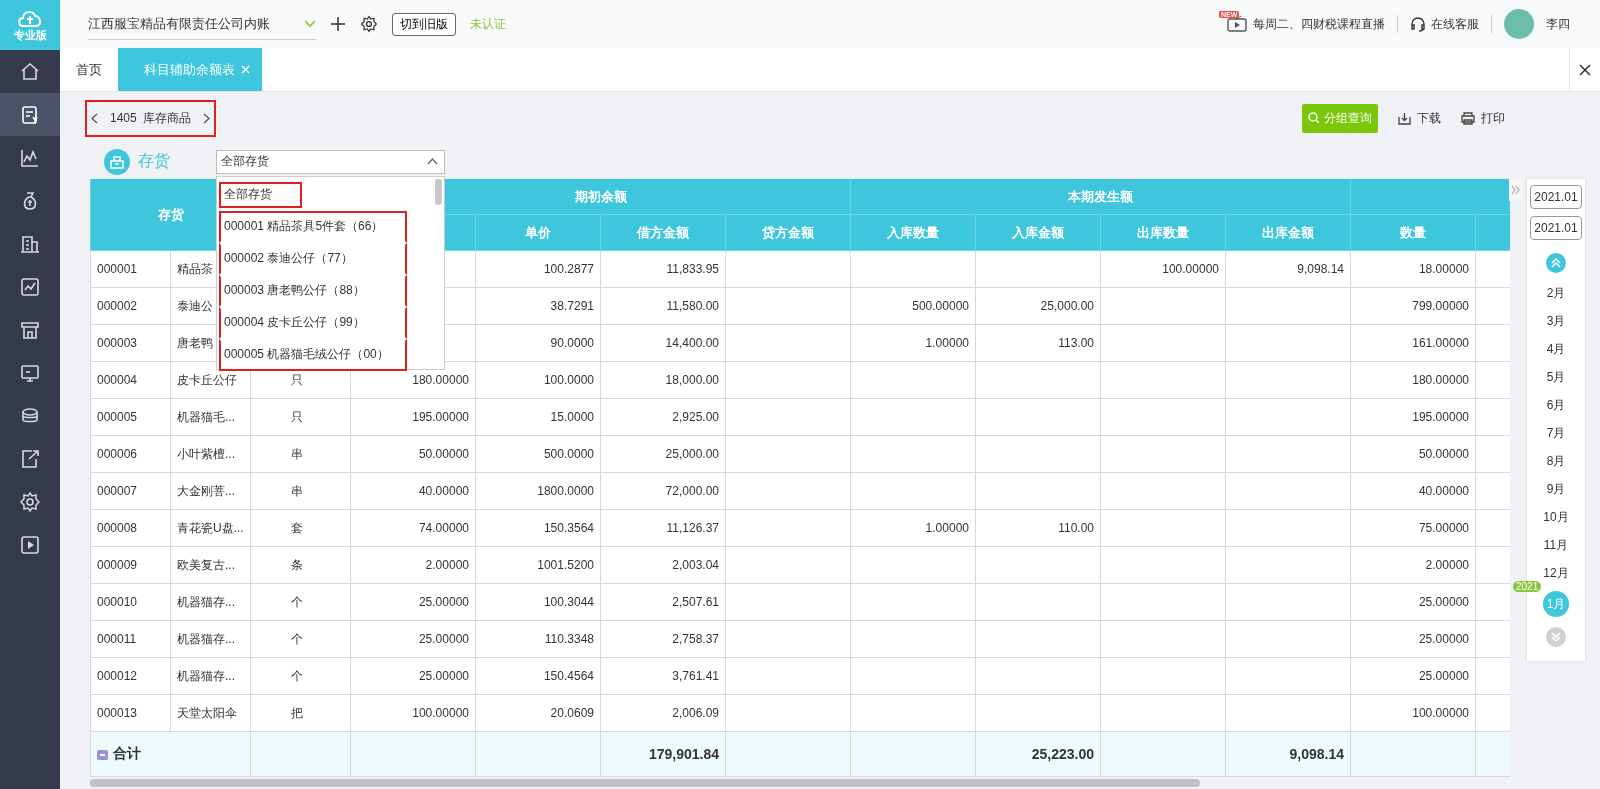  I want to click on table-cell: 9,098.14, so click(1288, 754).